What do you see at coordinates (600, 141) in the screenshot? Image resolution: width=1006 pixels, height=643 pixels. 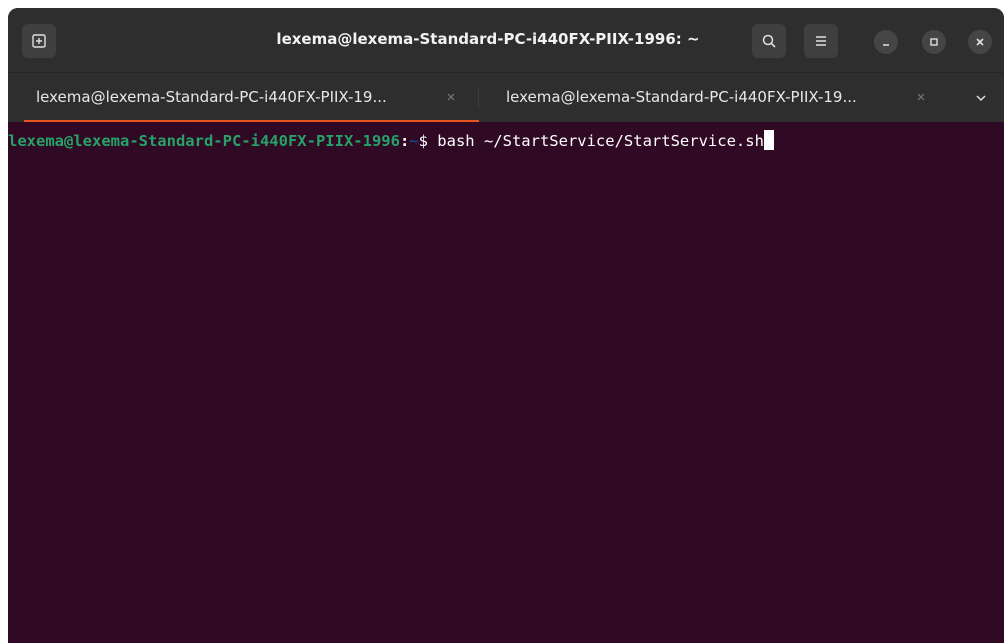 I see `command-text: bash ~/StartService/StartService.sh` at bounding box center [600, 141].